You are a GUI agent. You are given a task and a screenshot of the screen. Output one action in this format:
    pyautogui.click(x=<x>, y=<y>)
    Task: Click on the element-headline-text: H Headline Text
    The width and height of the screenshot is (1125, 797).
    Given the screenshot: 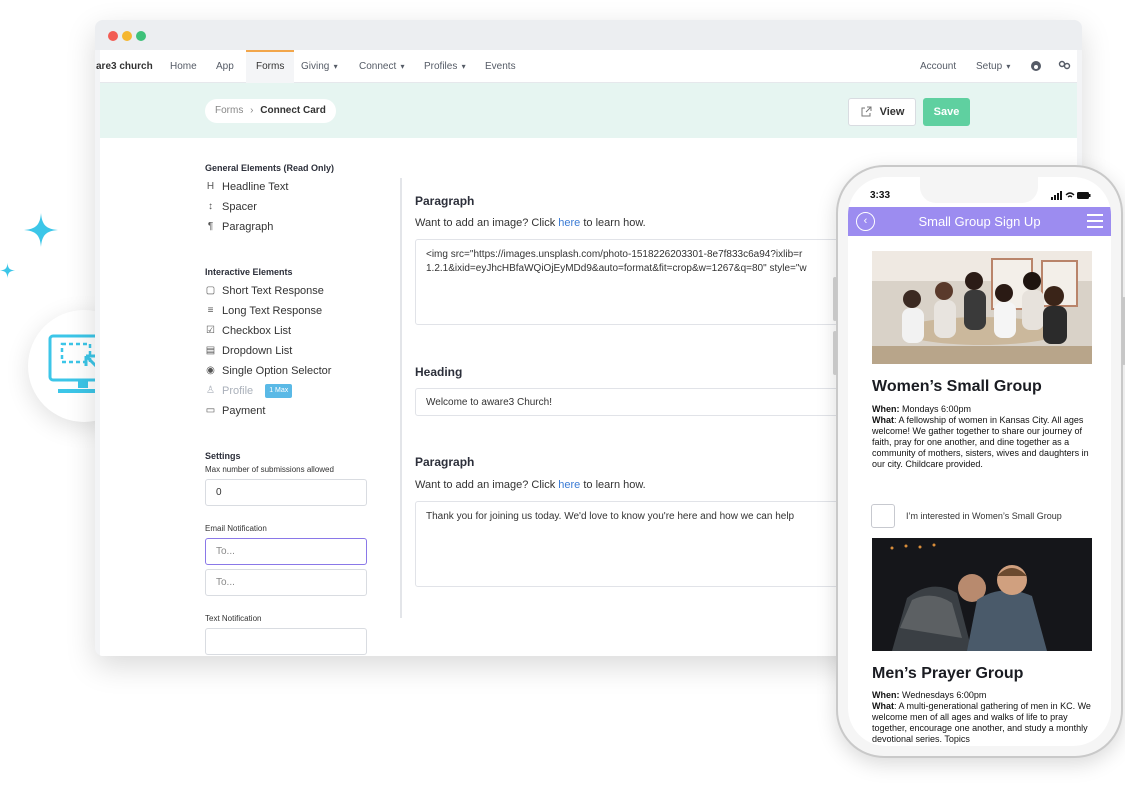 What is the action you would take?
    pyautogui.click(x=295, y=187)
    